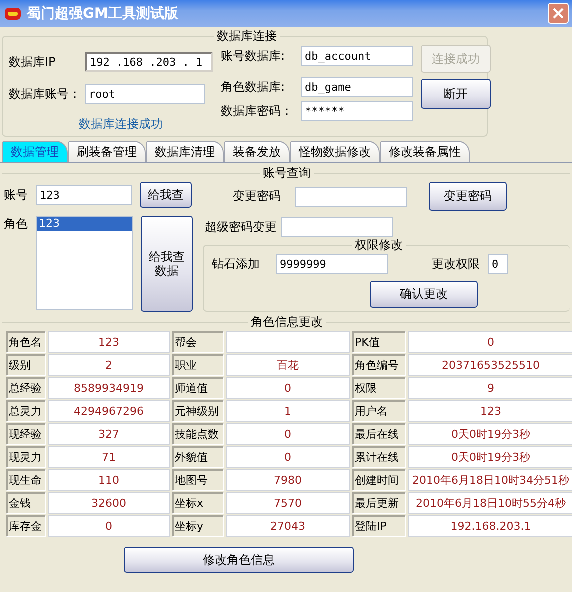 This screenshot has width=572, height=592. What do you see at coordinates (490, 480) in the screenshot?
I see `value-cell: 2010年6月18日10时34分51秒` at bounding box center [490, 480].